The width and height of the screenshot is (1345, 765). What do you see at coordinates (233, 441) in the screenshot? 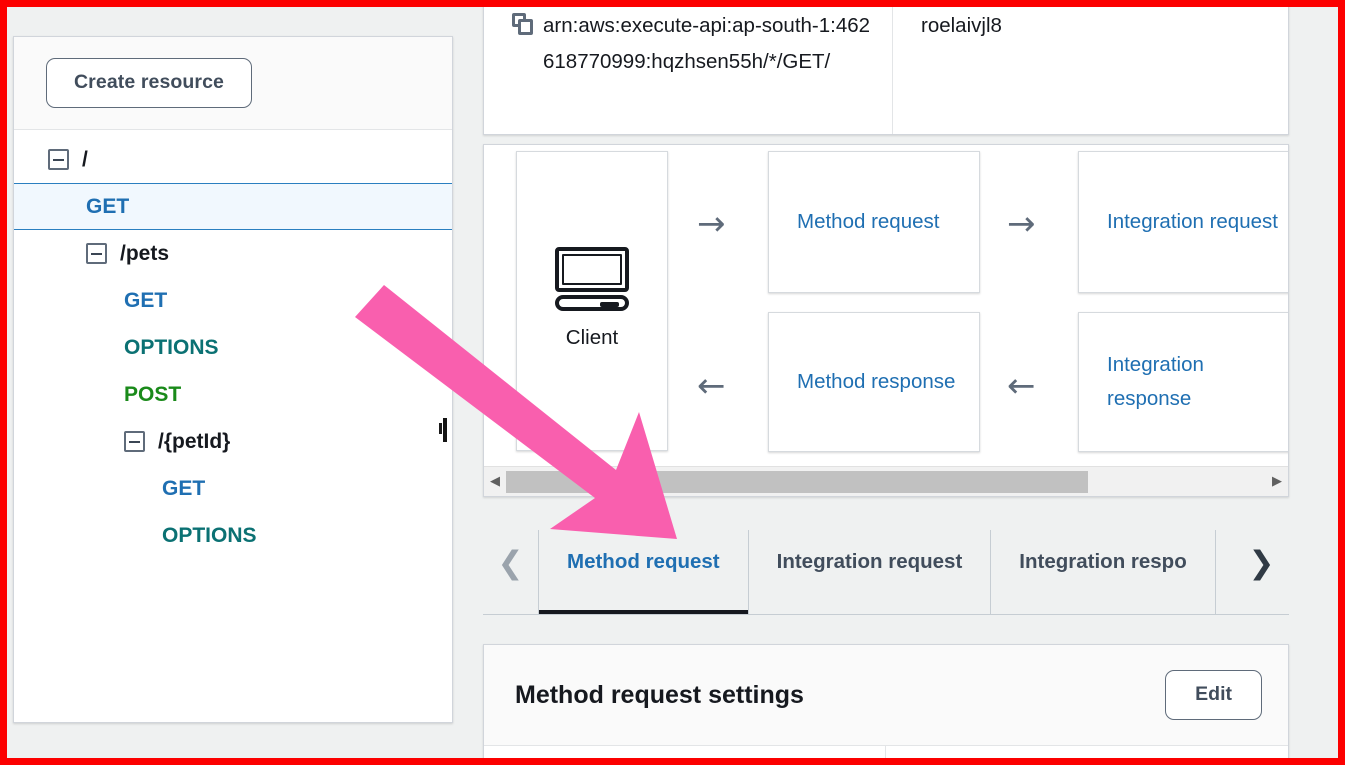
I see `tree-row-resource-petId: /{petId}` at bounding box center [233, 441].